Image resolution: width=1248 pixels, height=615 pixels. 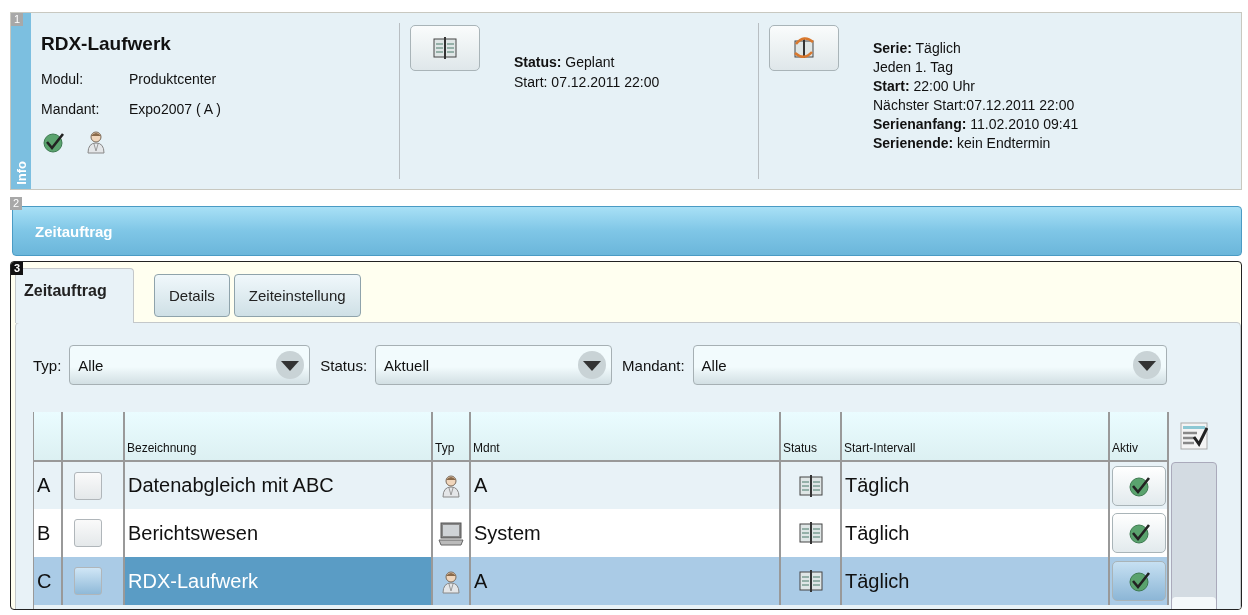 What do you see at coordinates (626, 533) in the screenshot?
I see `table-cell: System` at bounding box center [626, 533].